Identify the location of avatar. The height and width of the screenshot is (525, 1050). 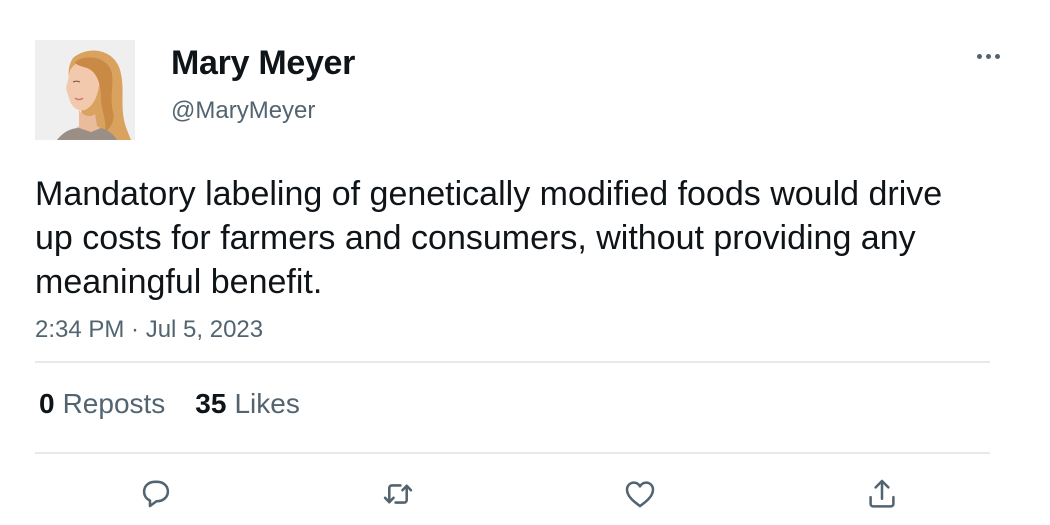
(85, 90).